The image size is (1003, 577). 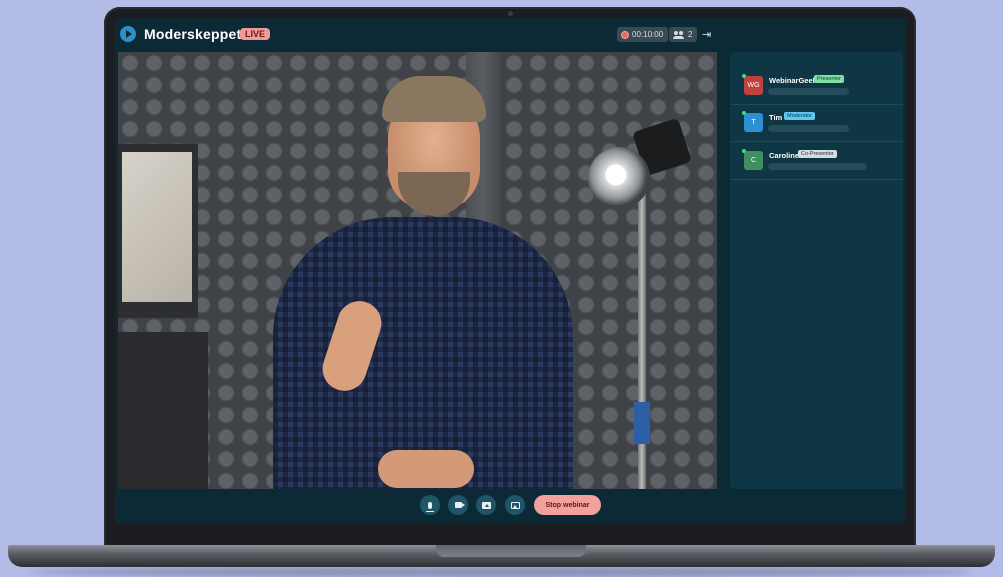 I want to click on viewer-count-button: 2, so click(x=683, y=34).